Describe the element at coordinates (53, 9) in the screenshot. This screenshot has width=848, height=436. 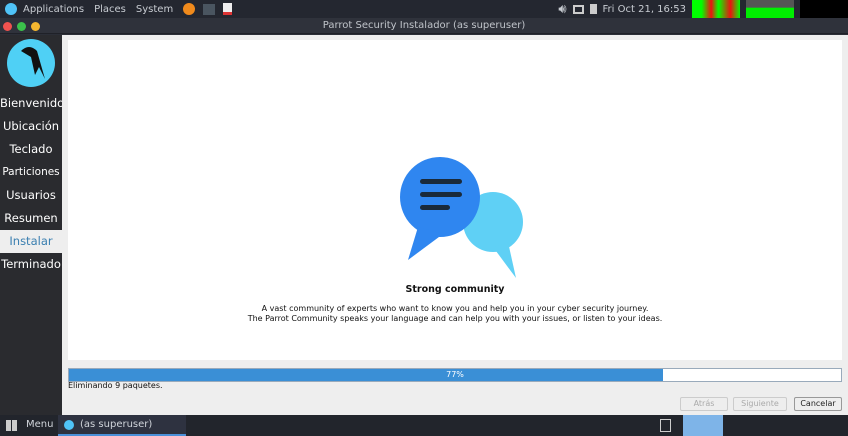
I see `menu-applications: Applications` at that location.